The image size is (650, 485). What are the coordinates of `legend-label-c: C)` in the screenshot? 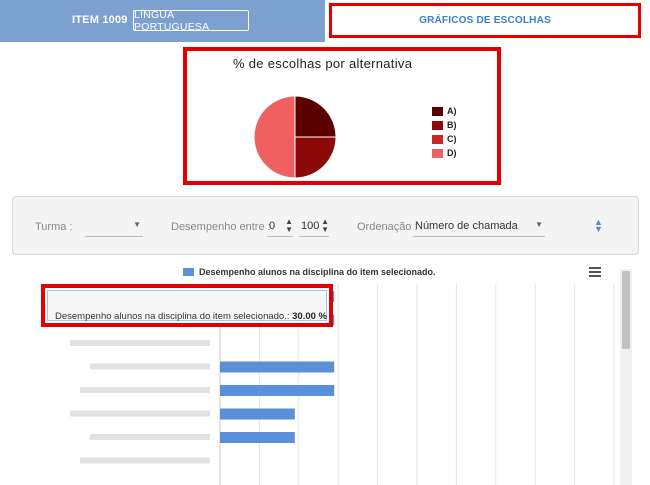 It's located at (452, 139).